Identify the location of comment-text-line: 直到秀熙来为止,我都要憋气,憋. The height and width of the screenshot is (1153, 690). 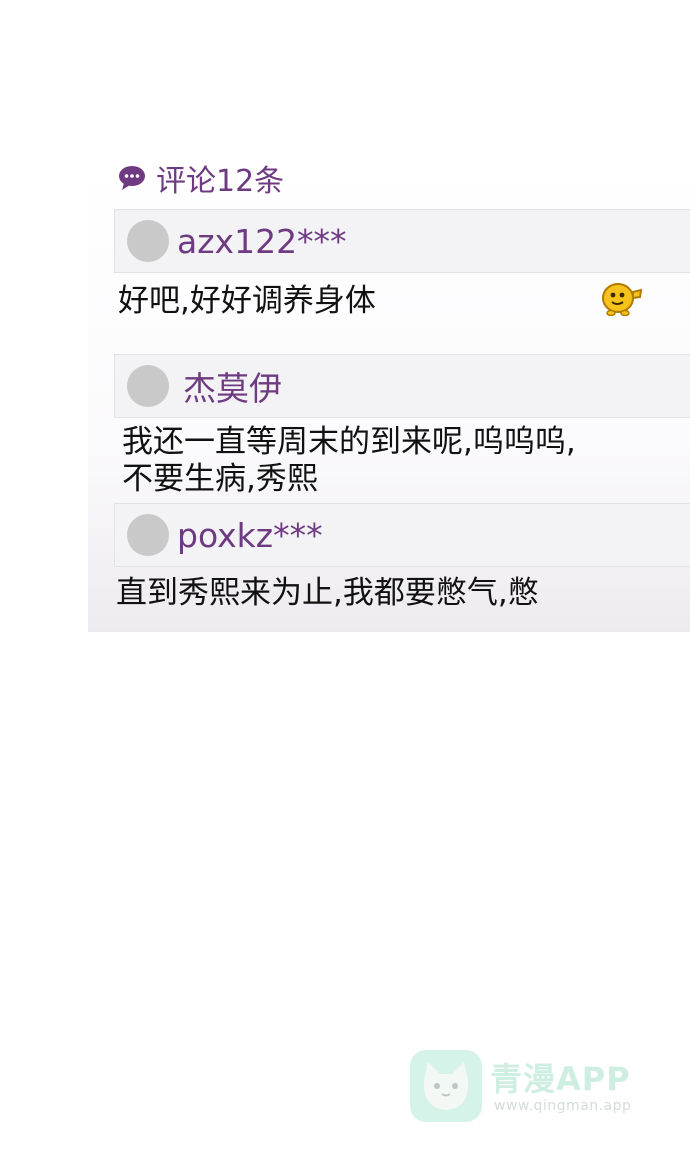
(327, 593).